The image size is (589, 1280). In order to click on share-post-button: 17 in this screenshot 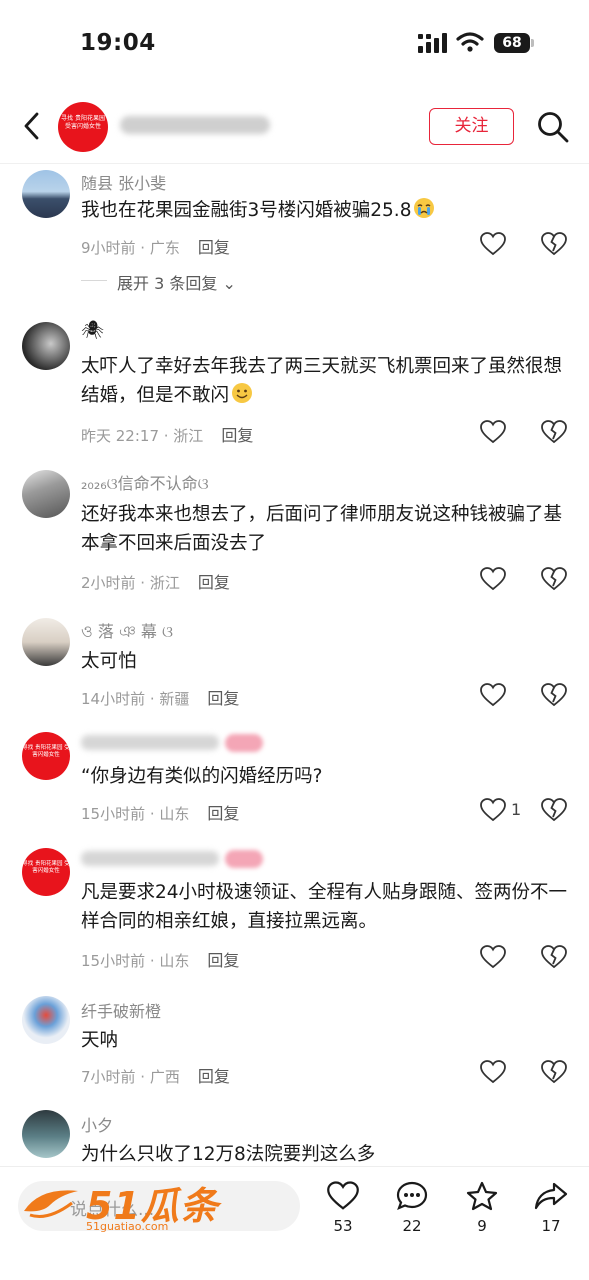, I will do `click(551, 1208)`.